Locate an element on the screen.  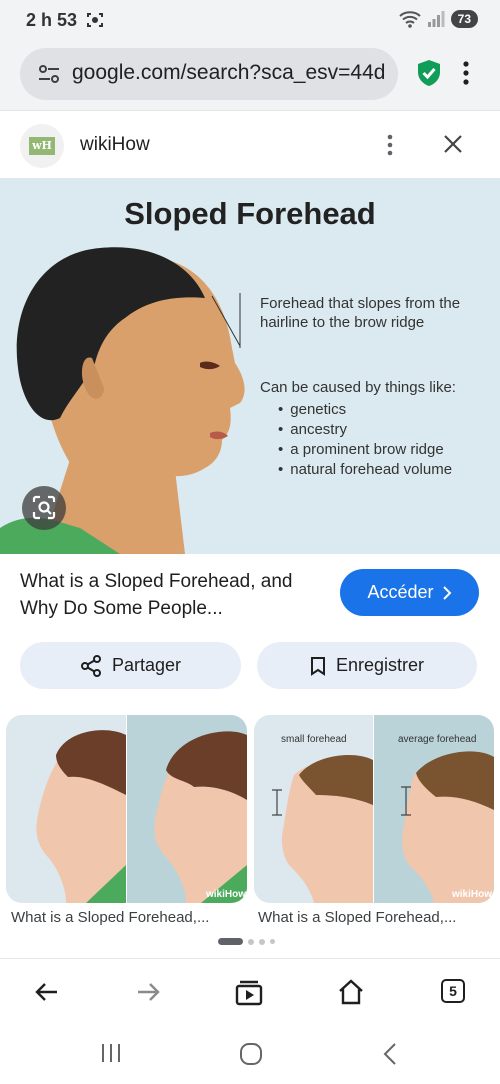
visit-label: Accéder is located at coordinates (400, 592).